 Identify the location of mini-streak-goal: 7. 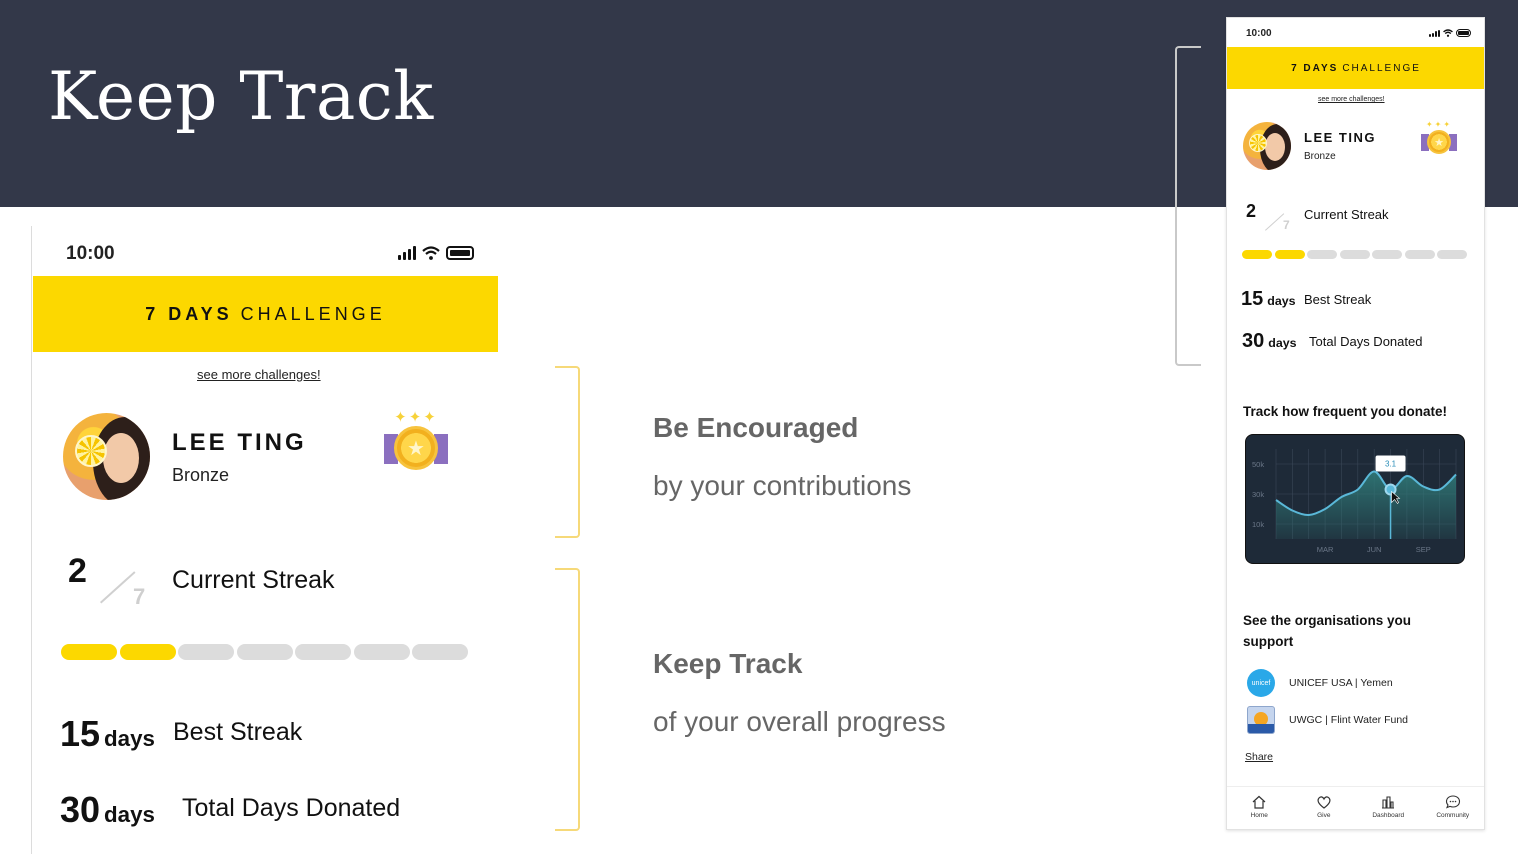
(1286, 225).